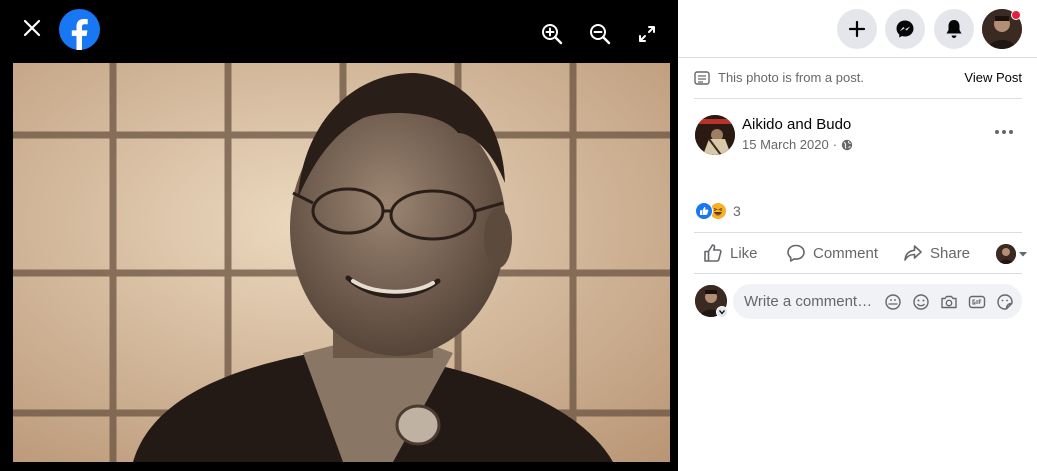  Describe the element at coordinates (976, 301) in the screenshot. I see `gif-icon` at that location.